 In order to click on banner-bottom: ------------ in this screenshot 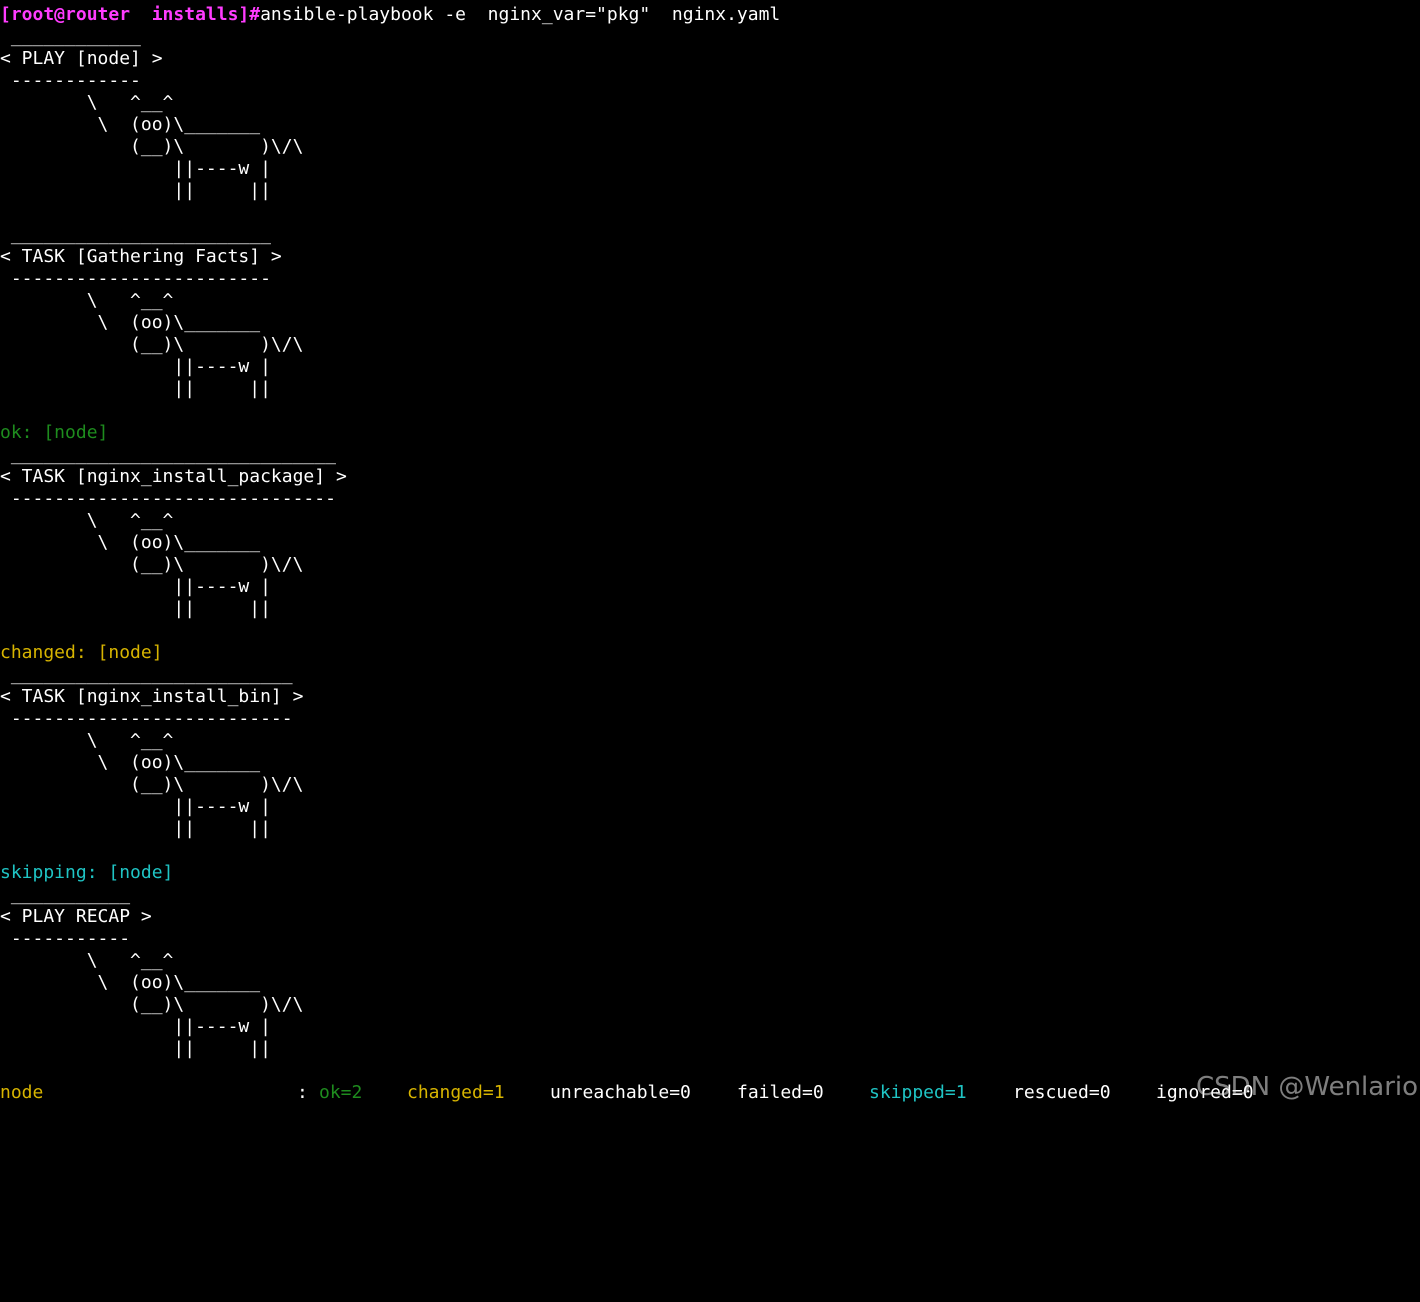, I will do `click(70, 80)`.